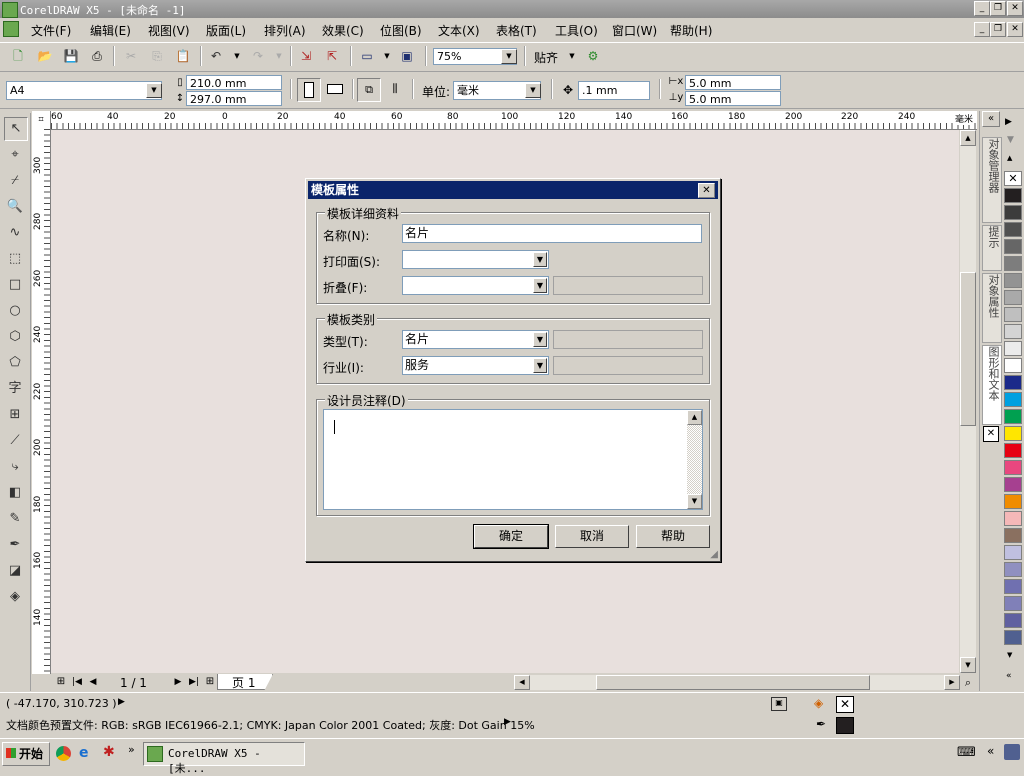 The image size is (1024, 776). I want to click on menu-tools: 工具(O), so click(576, 30).